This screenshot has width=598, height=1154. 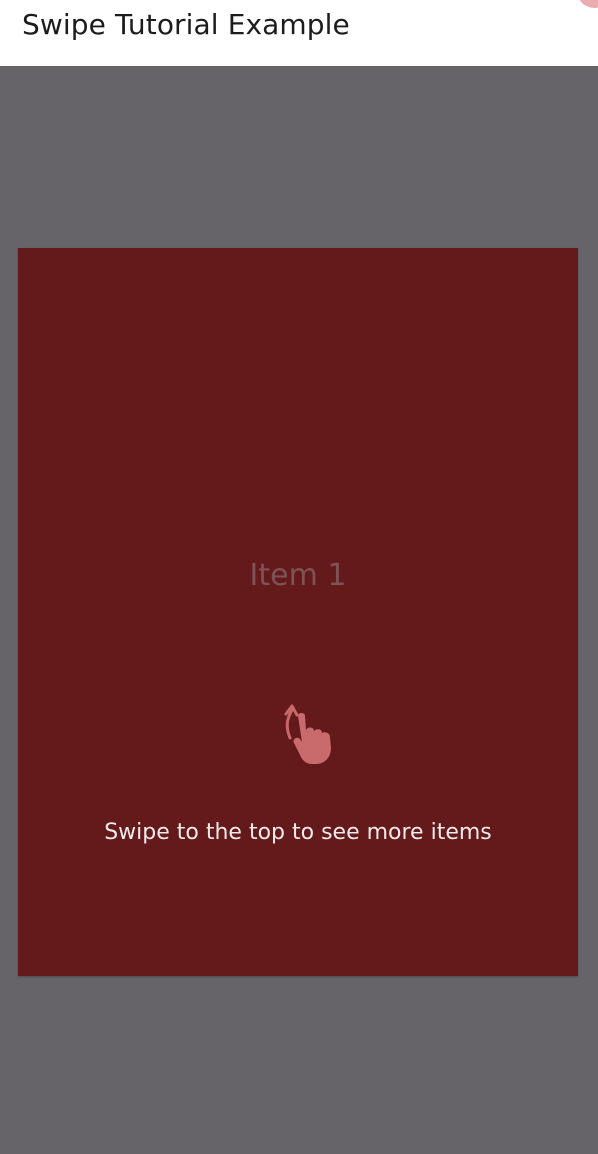 I want to click on corner-accent, so click(x=588, y=4).